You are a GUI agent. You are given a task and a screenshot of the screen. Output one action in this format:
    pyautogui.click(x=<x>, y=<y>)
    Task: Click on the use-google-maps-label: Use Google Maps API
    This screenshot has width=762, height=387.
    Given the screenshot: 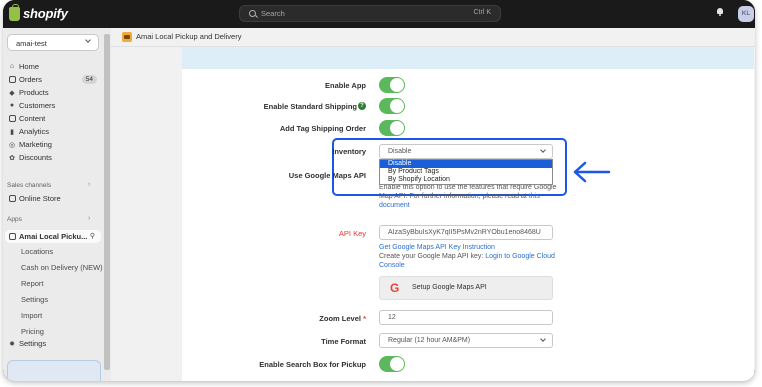 What is the action you would take?
    pyautogui.click(x=327, y=175)
    